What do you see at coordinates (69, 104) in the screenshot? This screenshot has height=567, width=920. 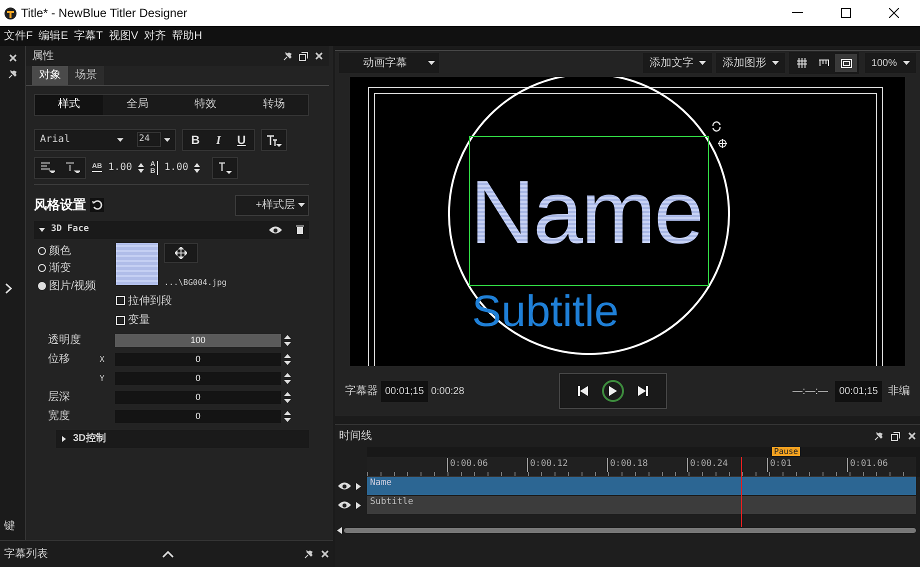 I see `style-tab: 样式` at bounding box center [69, 104].